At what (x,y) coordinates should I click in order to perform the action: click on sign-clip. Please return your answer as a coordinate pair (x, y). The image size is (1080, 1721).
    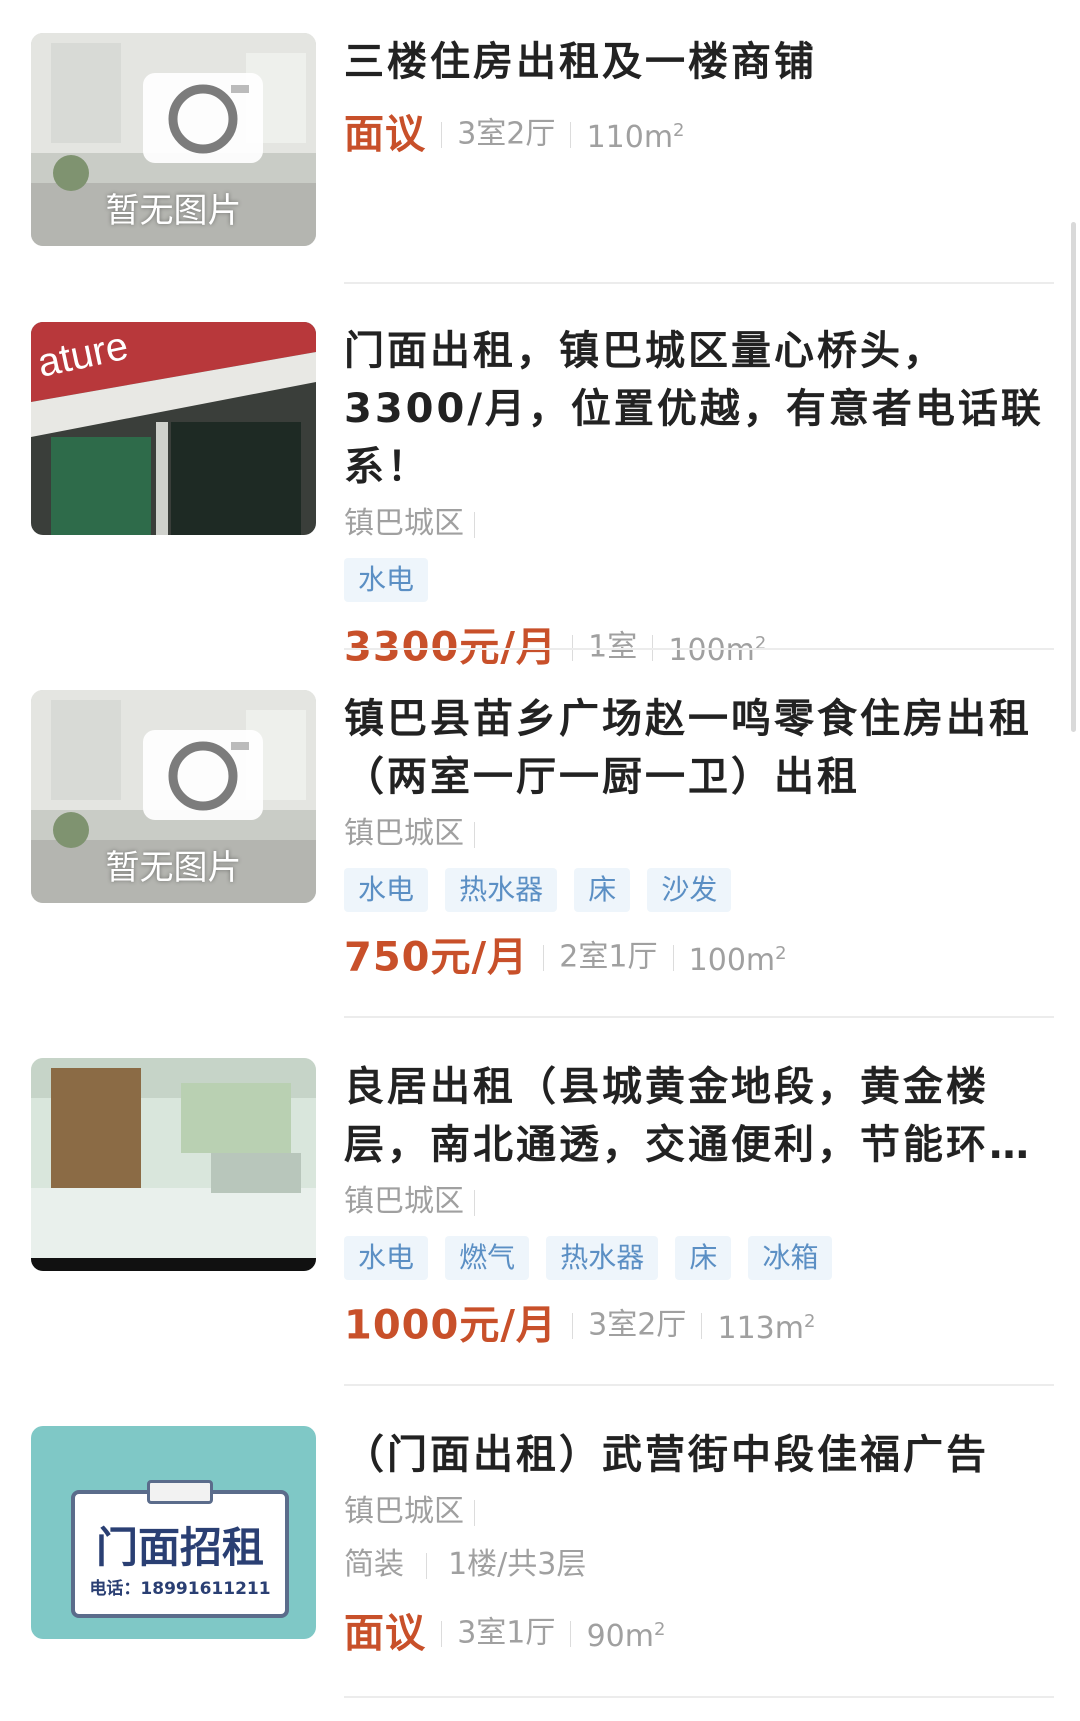
    Looking at the image, I should click on (180, 1492).